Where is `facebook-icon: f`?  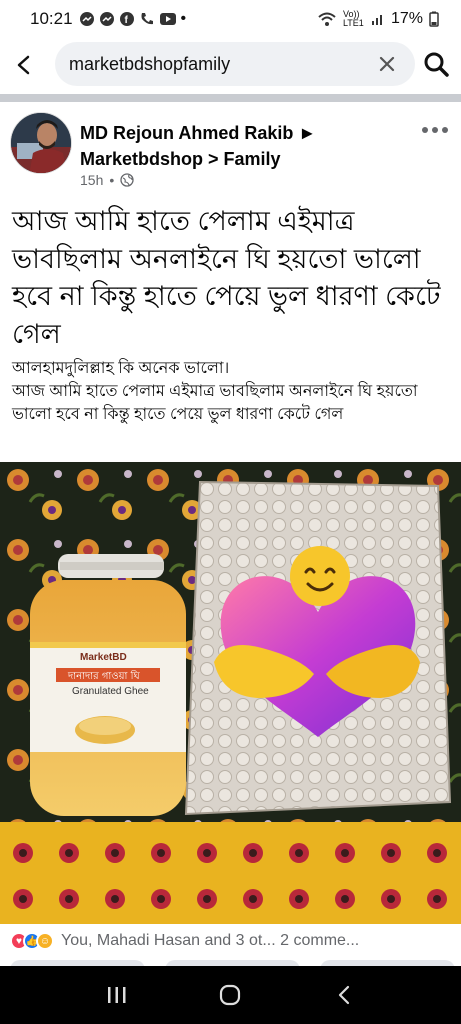
facebook-icon: f is located at coordinates (126, 19).